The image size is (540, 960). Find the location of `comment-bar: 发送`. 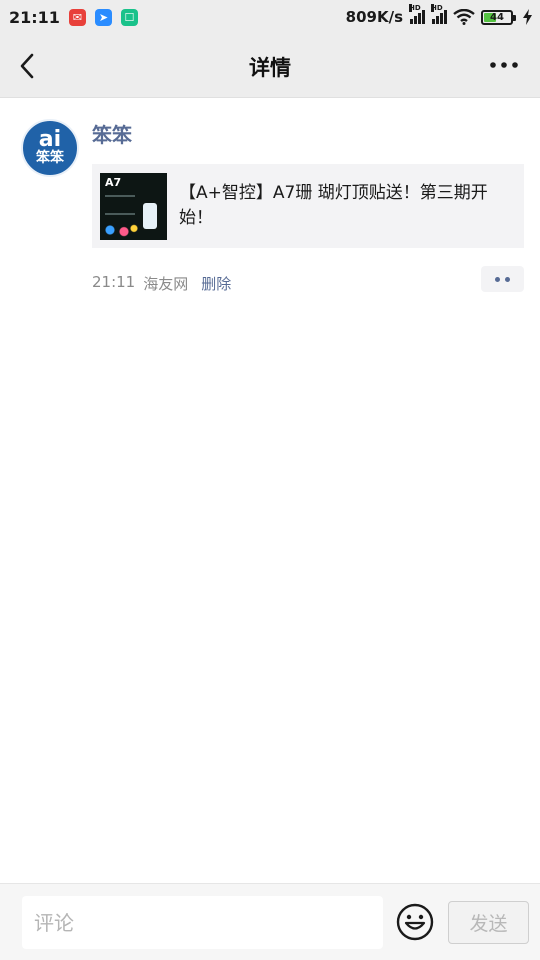

comment-bar: 发送 is located at coordinates (270, 921).